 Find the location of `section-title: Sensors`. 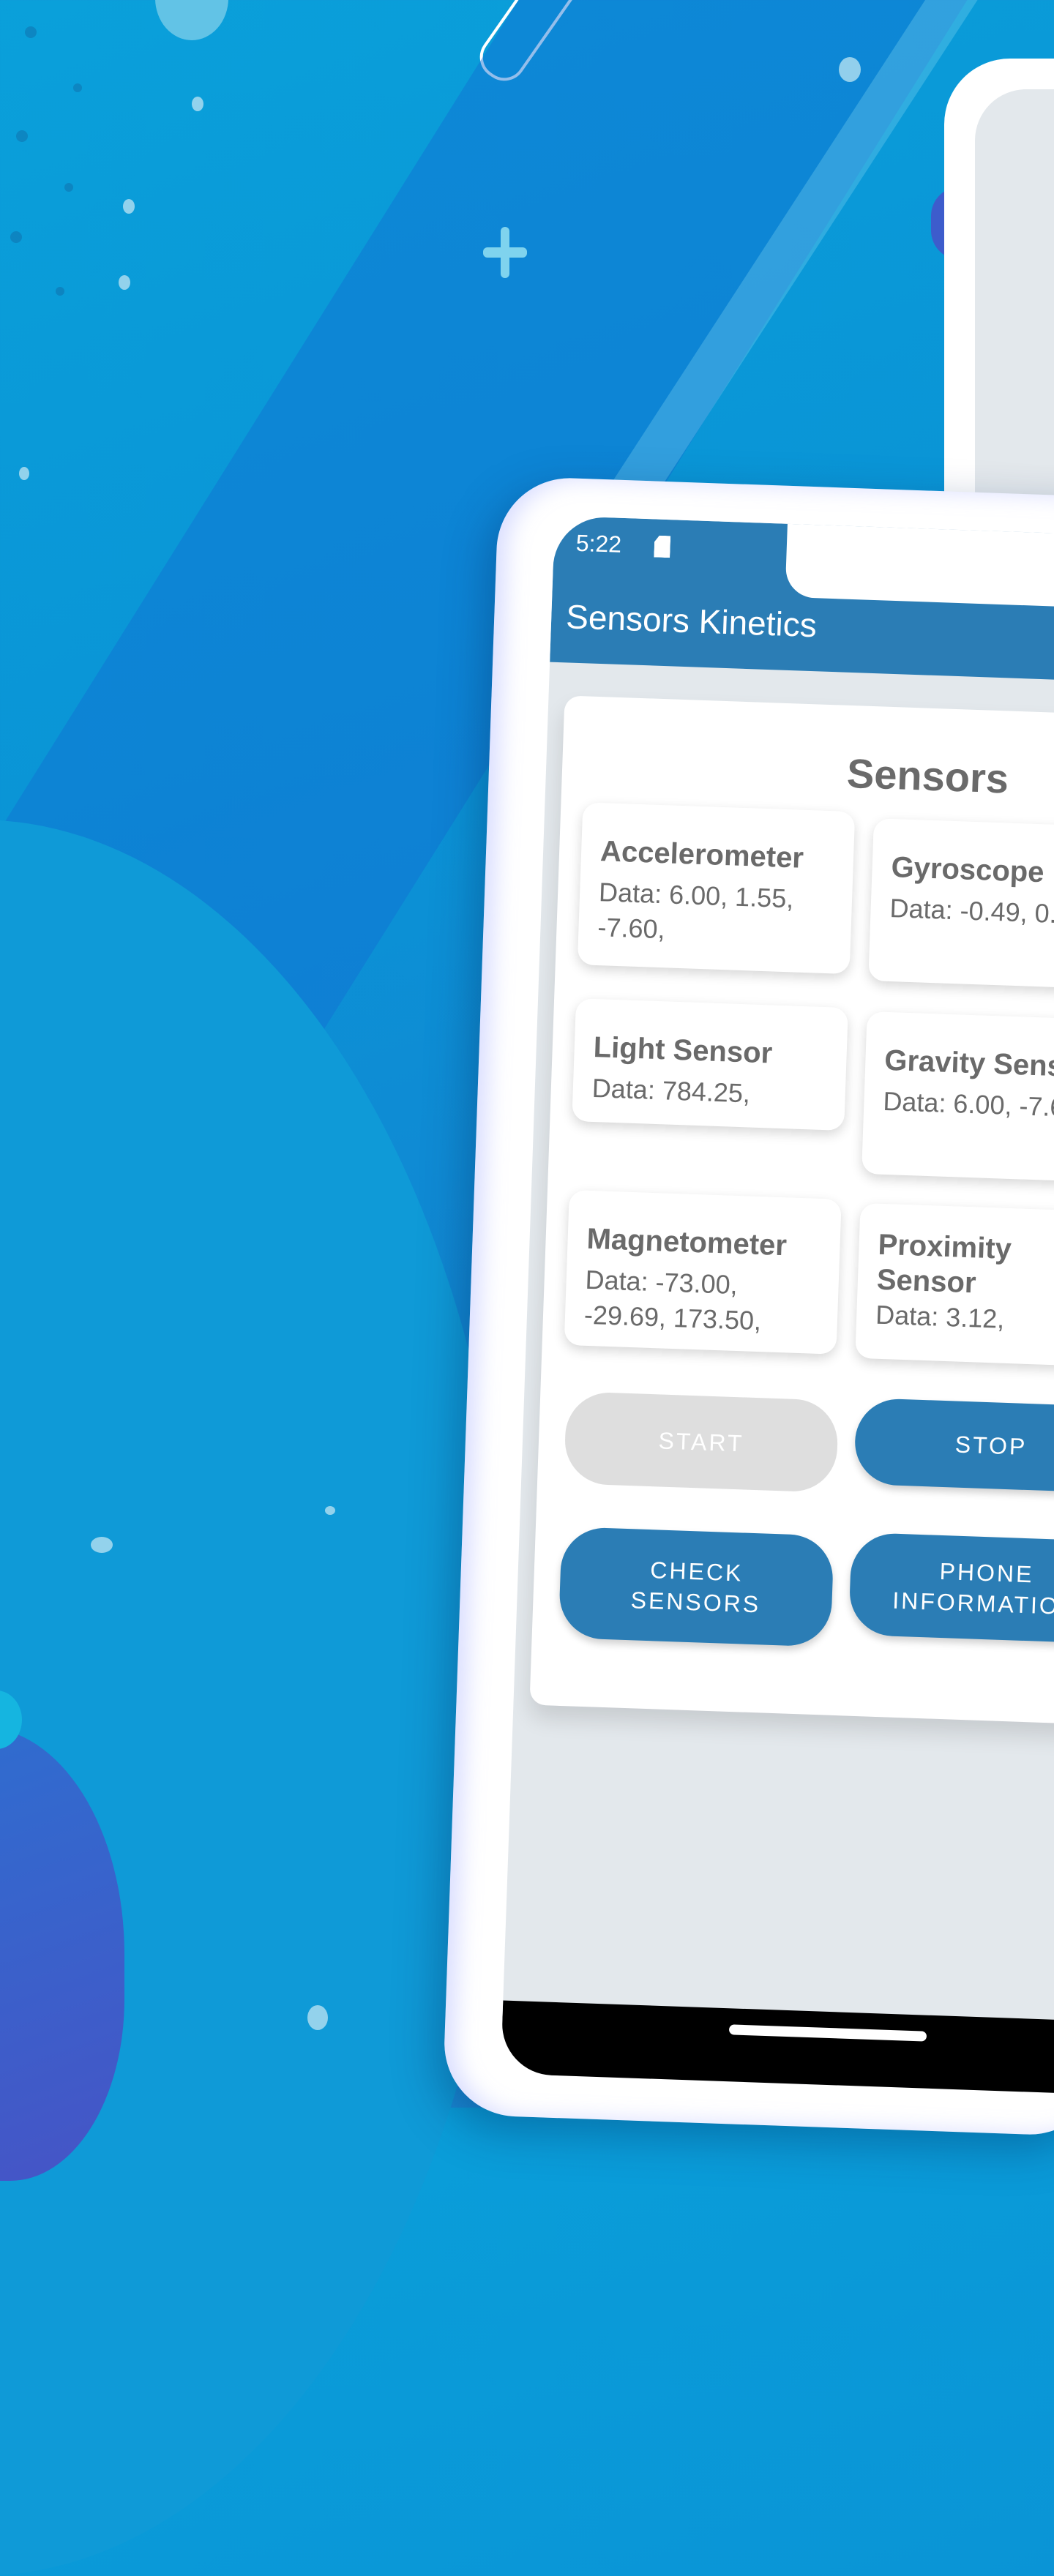

section-title: Sensors is located at coordinates (807, 773).